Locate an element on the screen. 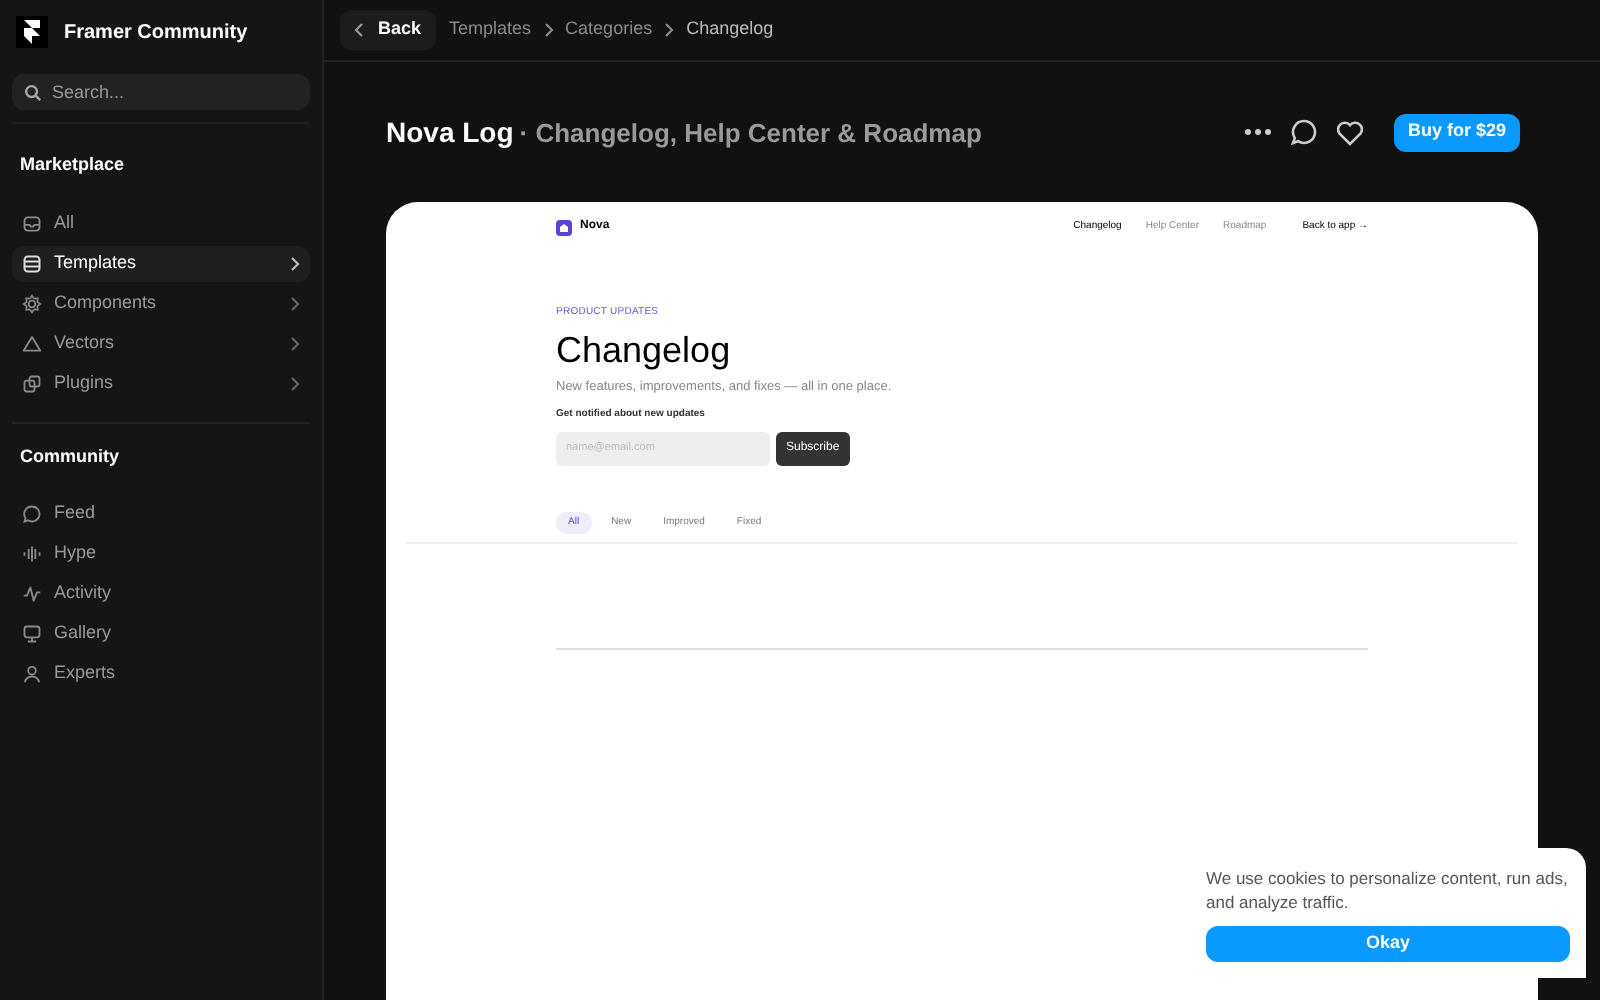  brand-name: Framer Community is located at coordinates (156, 33).